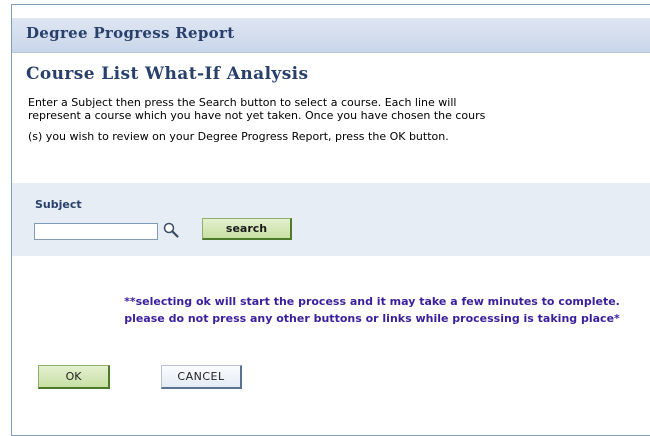 The image size is (650, 436). I want to click on section-title: Course List What-If Analysis, so click(167, 74).